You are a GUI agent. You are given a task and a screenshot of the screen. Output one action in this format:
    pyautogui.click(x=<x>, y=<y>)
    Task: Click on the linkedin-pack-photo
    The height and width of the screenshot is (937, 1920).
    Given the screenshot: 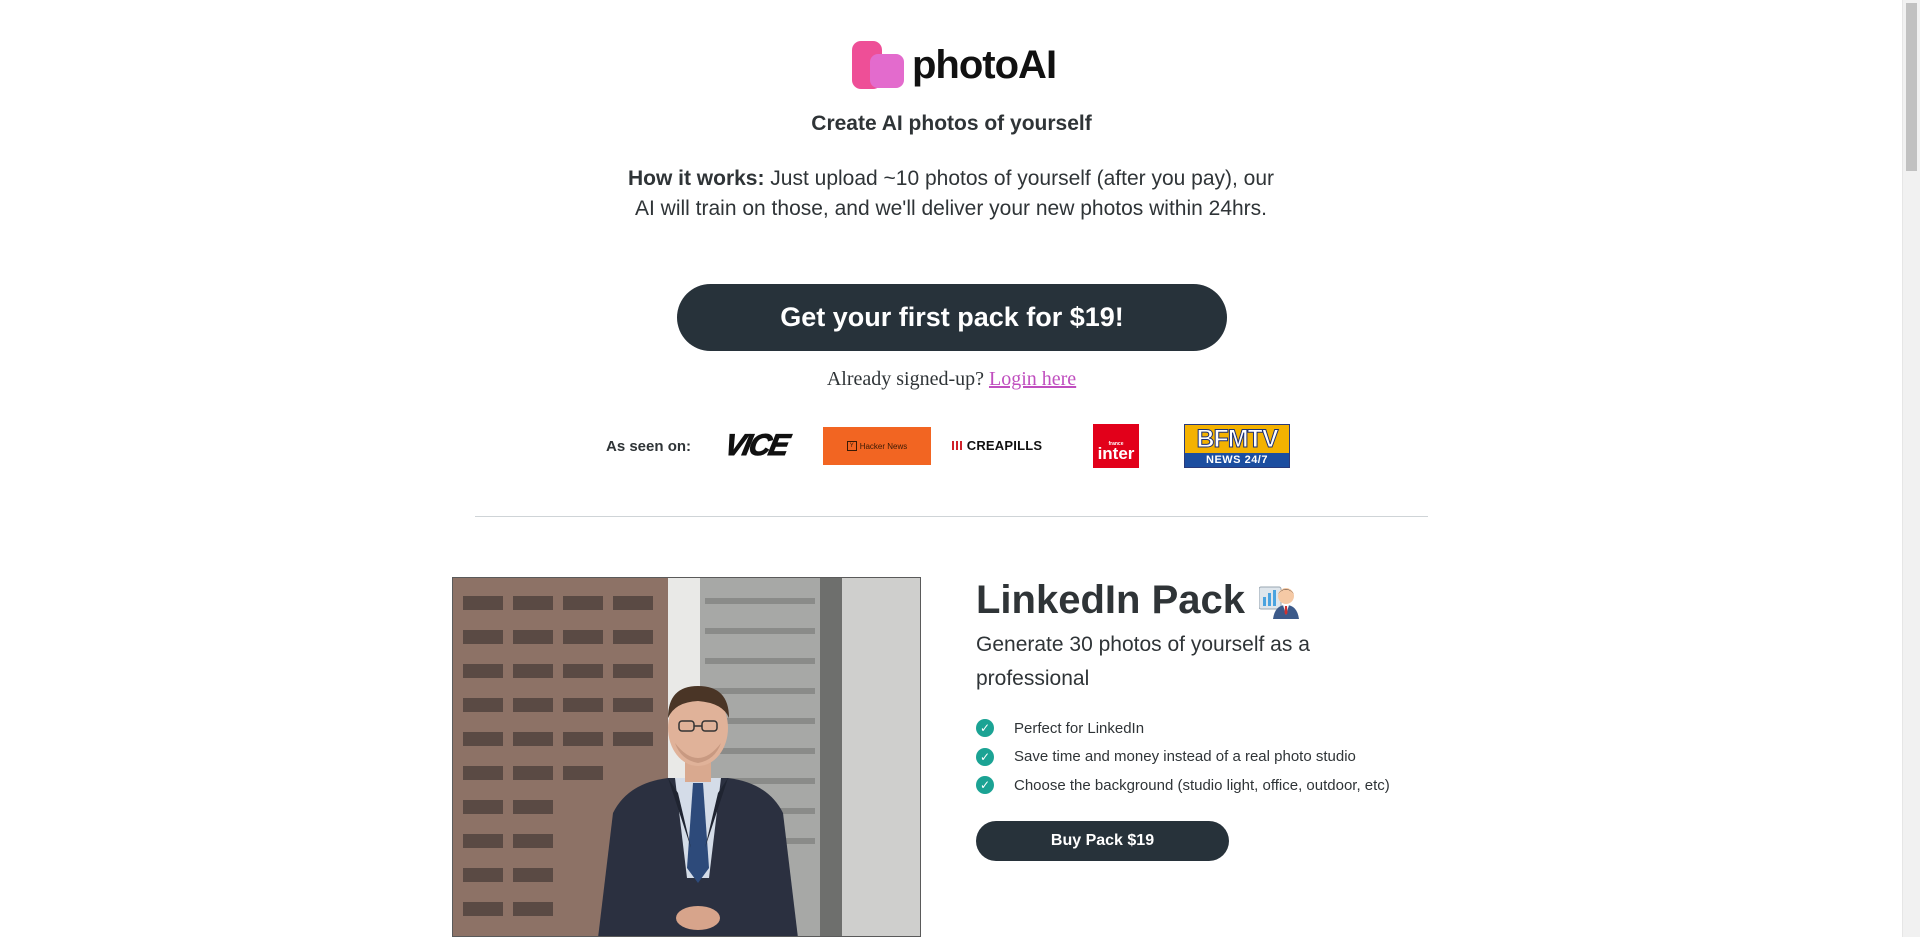 What is the action you would take?
    pyautogui.click(x=686, y=757)
    